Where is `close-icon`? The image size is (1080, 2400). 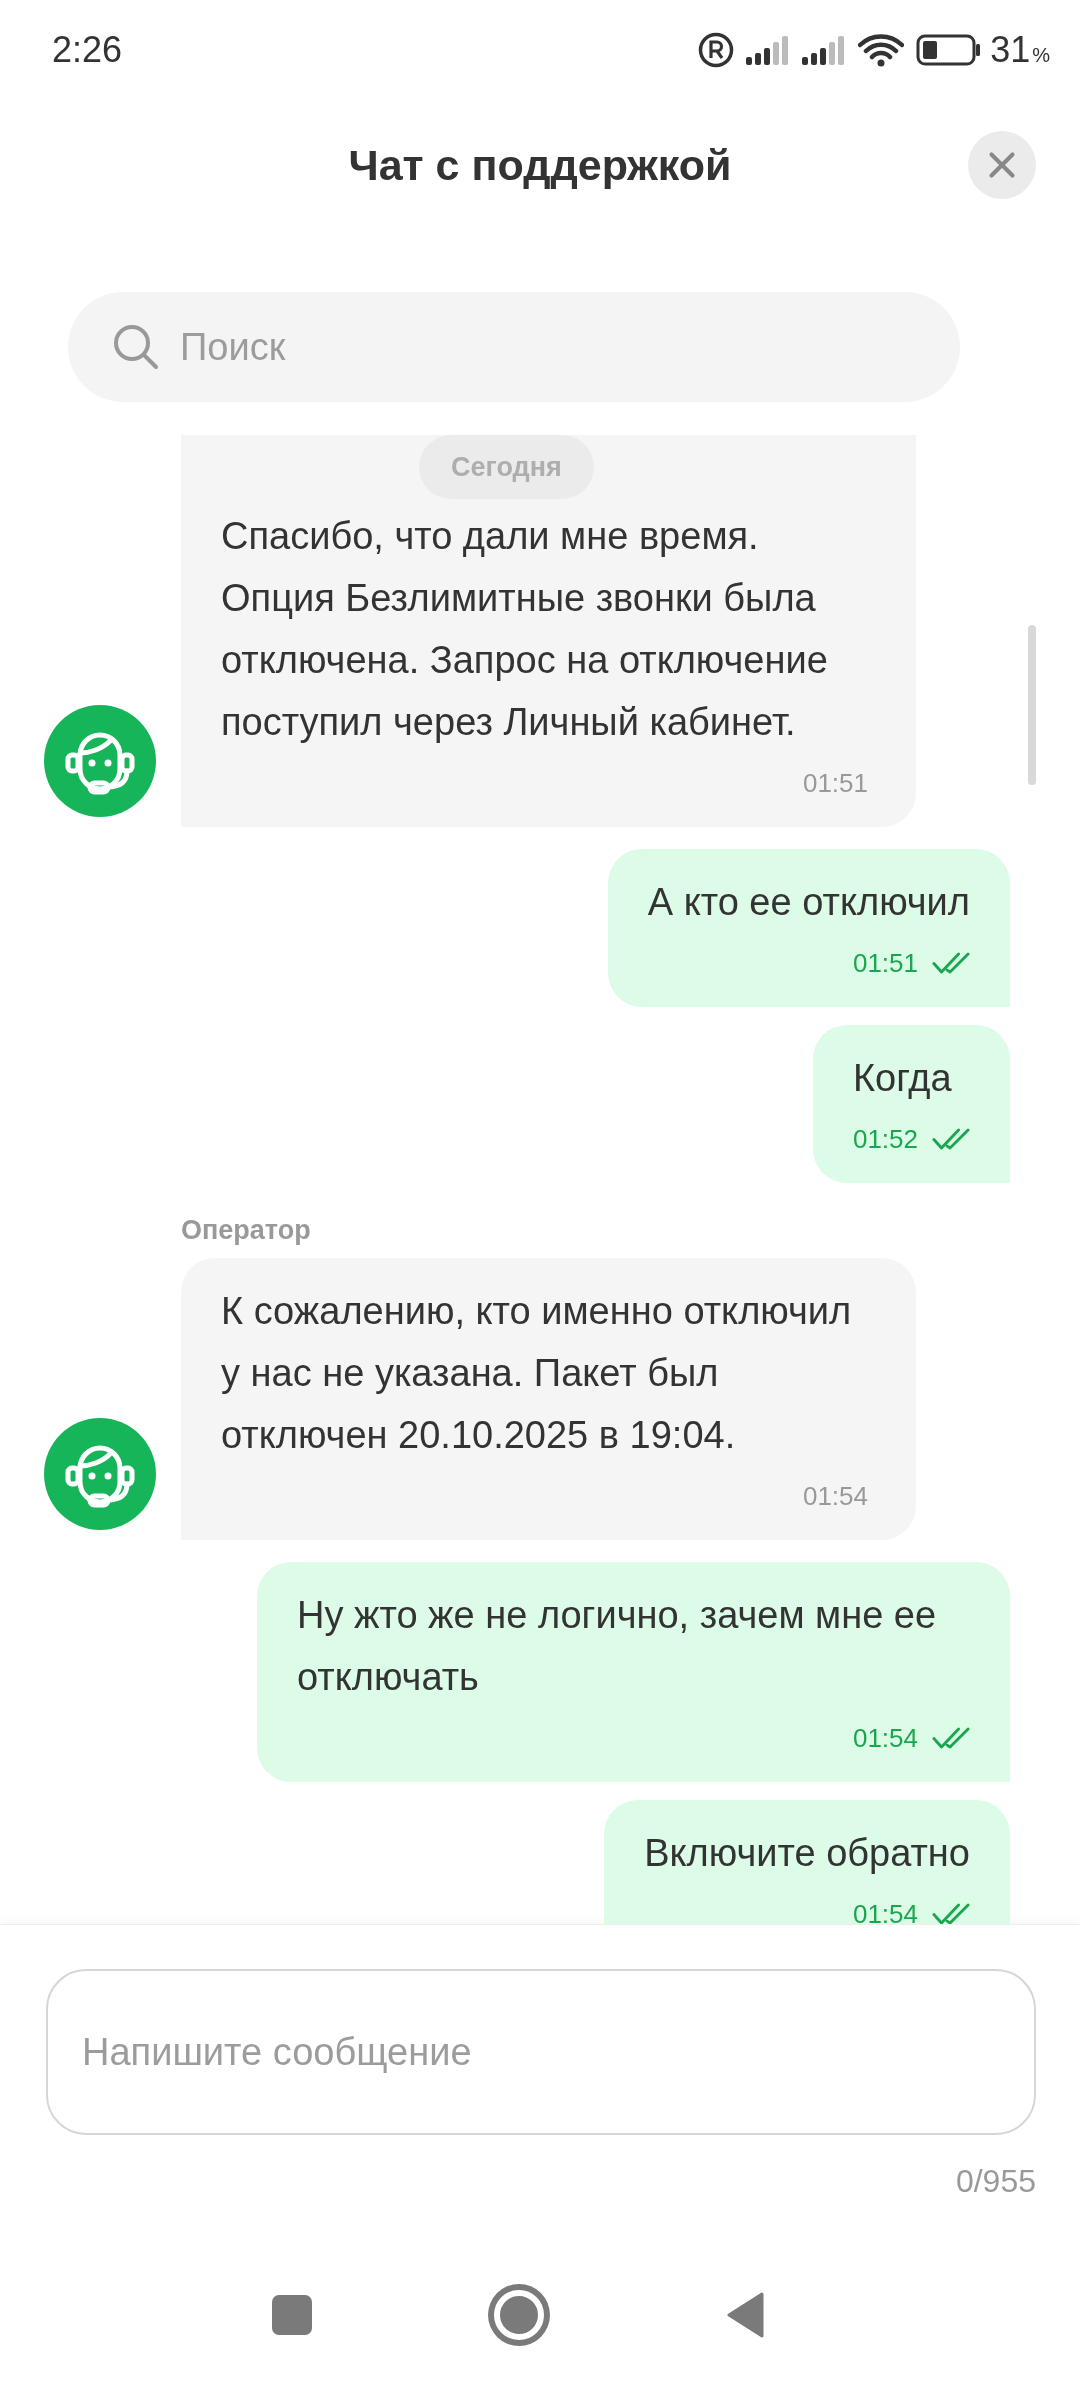
close-icon is located at coordinates (1002, 165).